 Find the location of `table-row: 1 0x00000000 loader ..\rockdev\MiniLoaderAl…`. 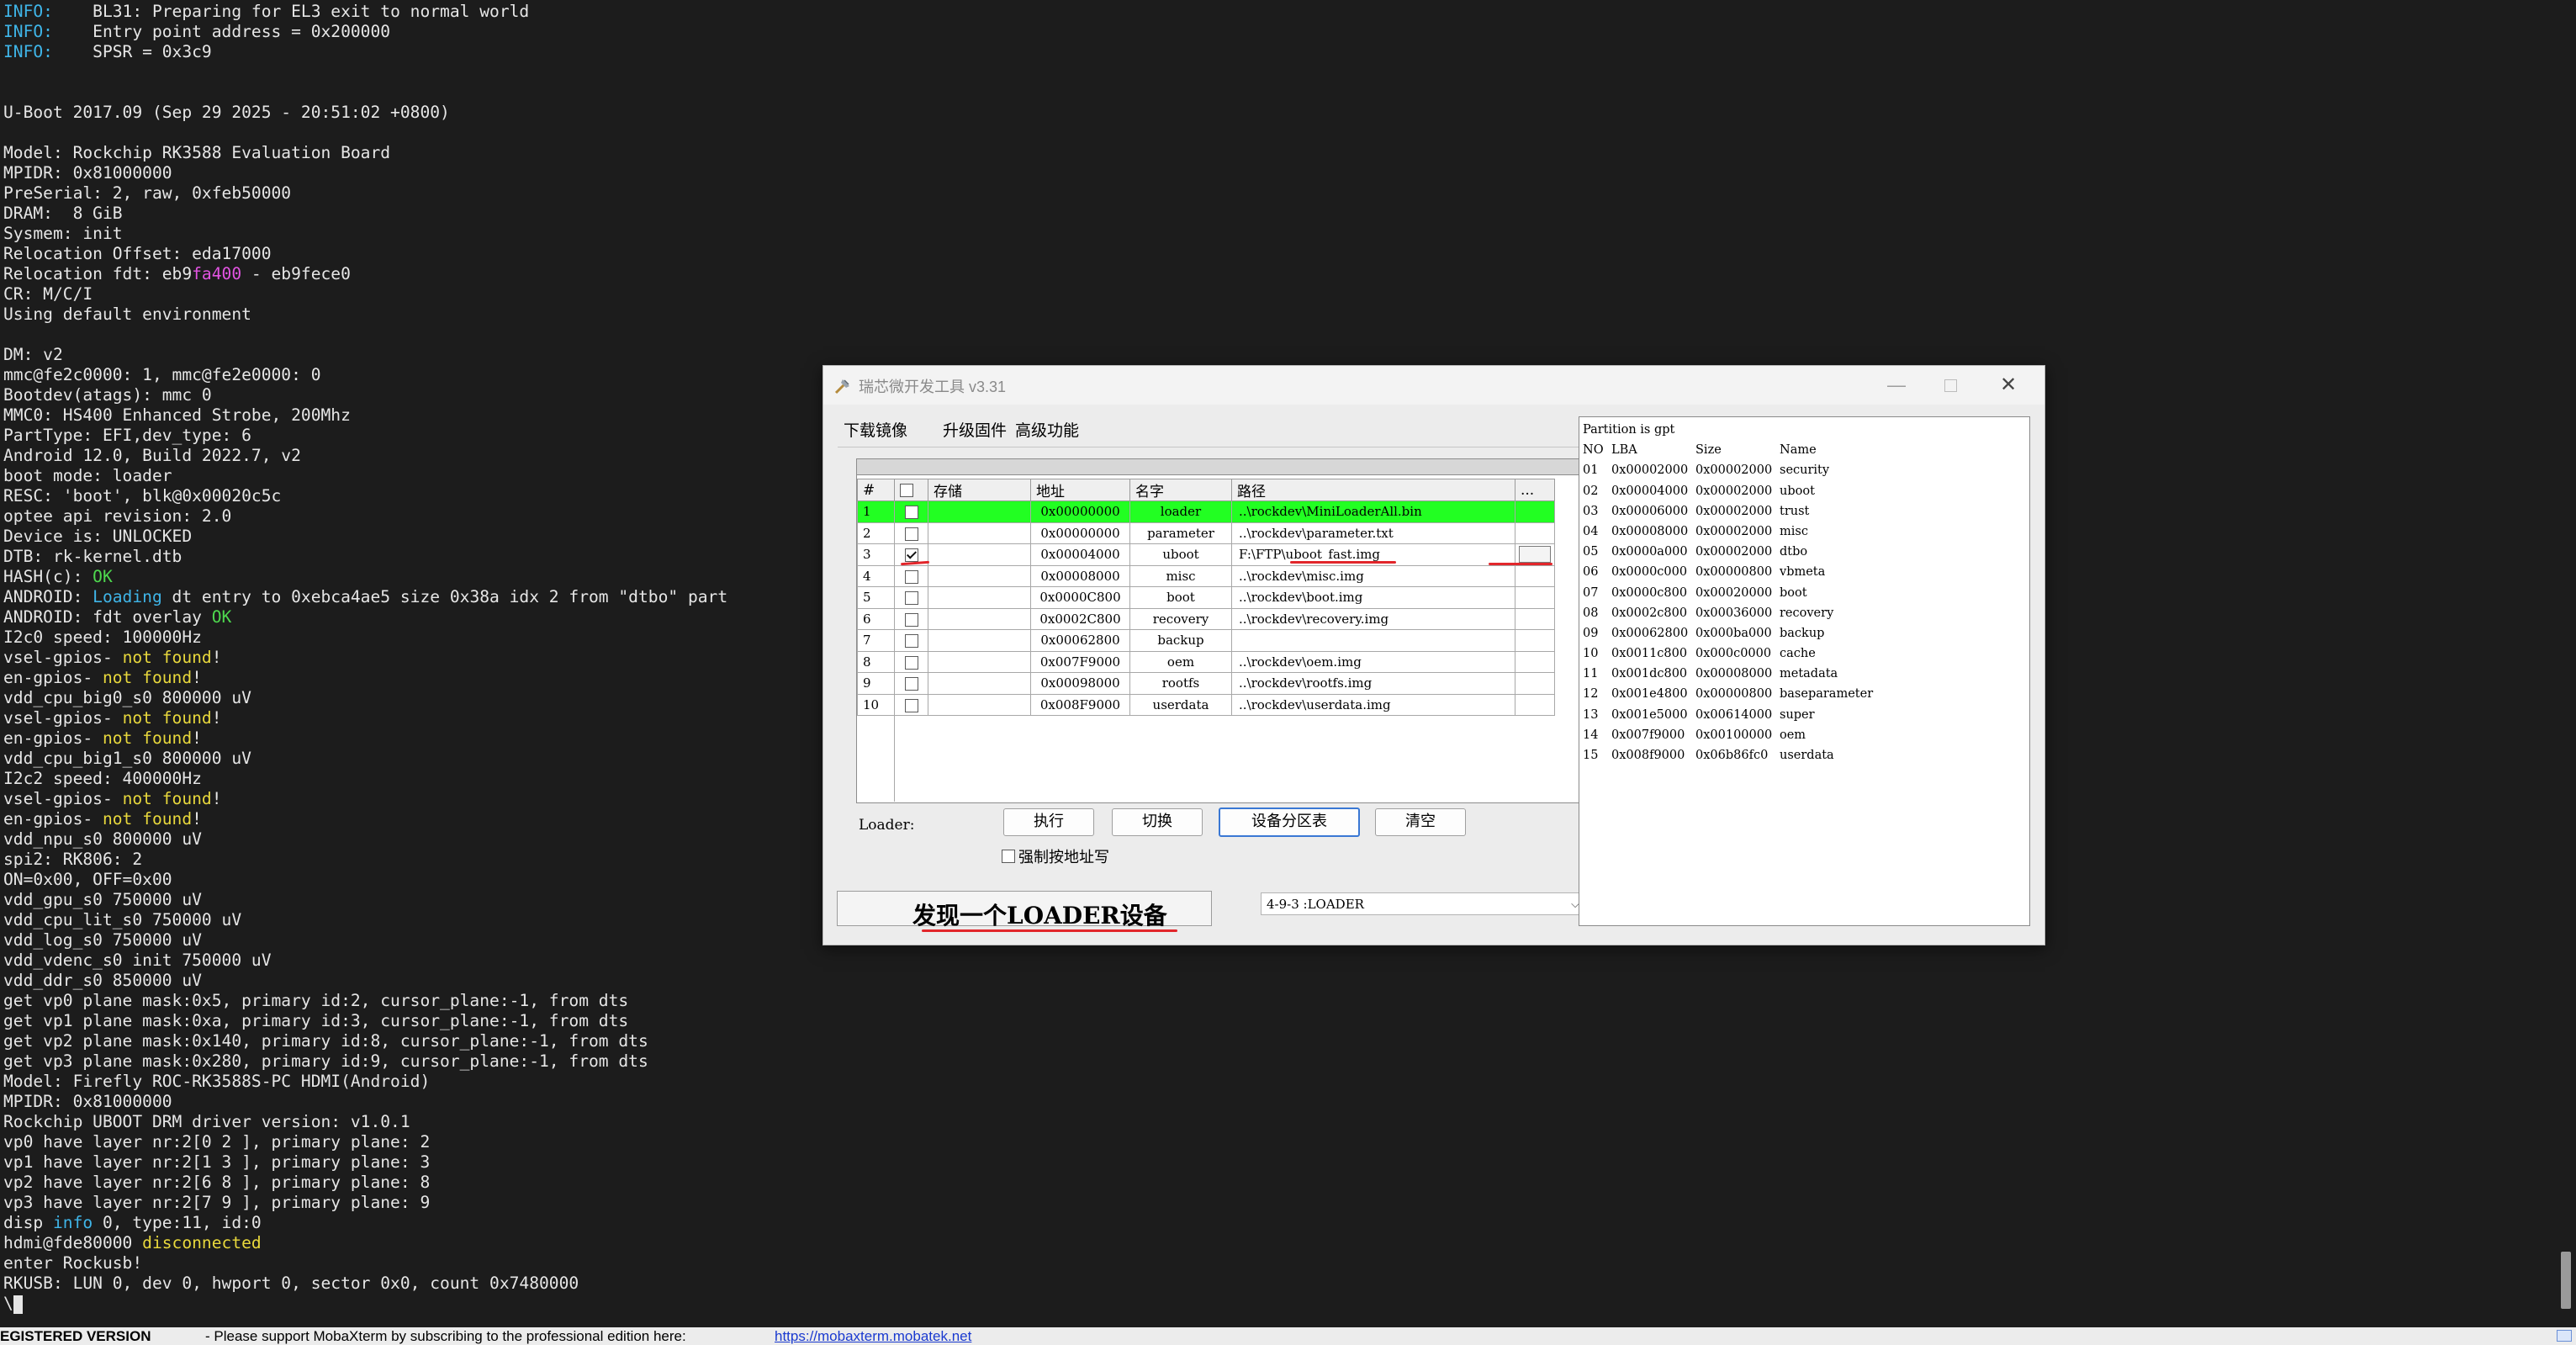

table-row: 1 0x00000000 loader ..\rockdev\MiniLoaderAl… is located at coordinates (1206, 511).